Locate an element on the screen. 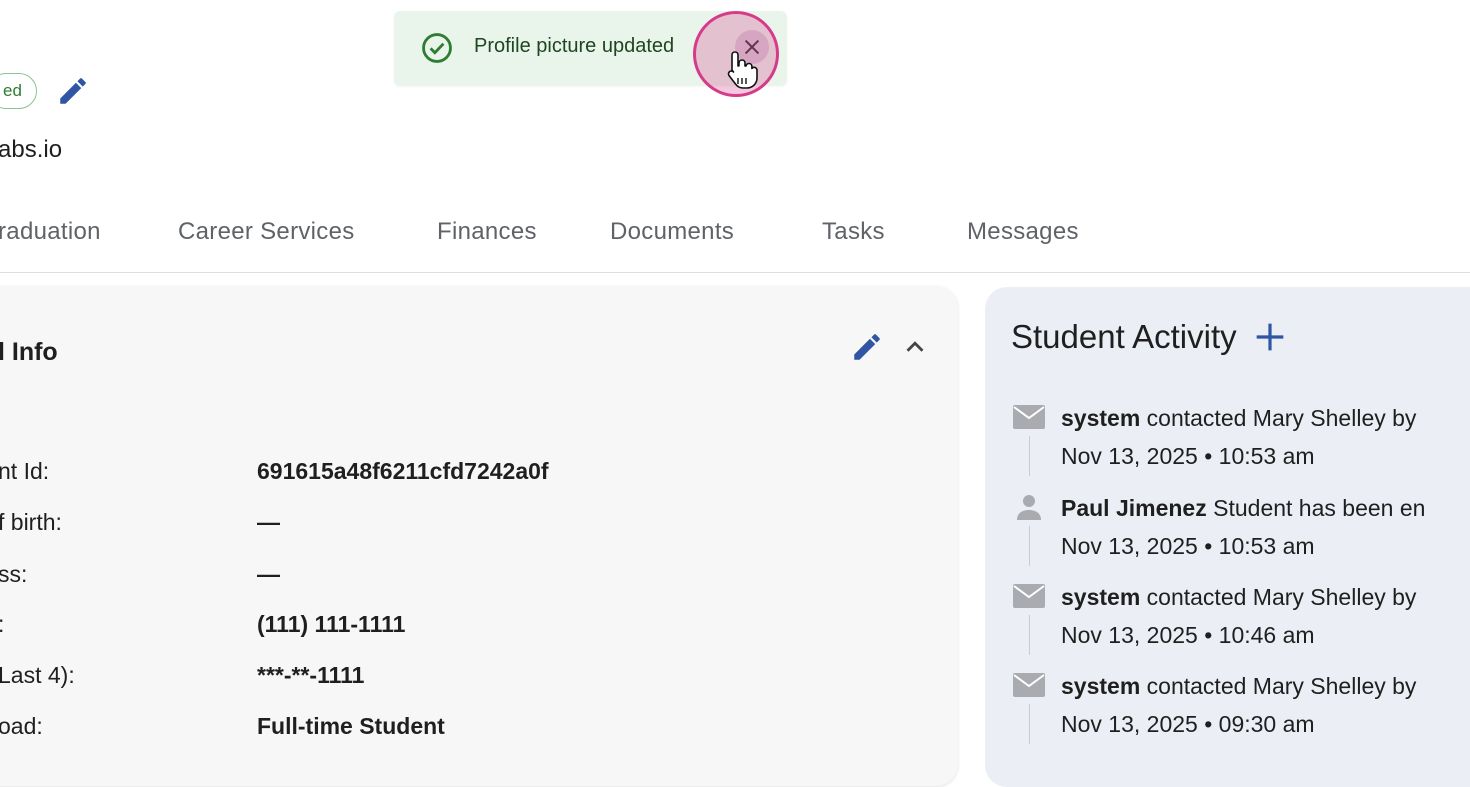 The width and height of the screenshot is (1470, 787). info-value: ***-**-1111 is located at coordinates (311, 675).